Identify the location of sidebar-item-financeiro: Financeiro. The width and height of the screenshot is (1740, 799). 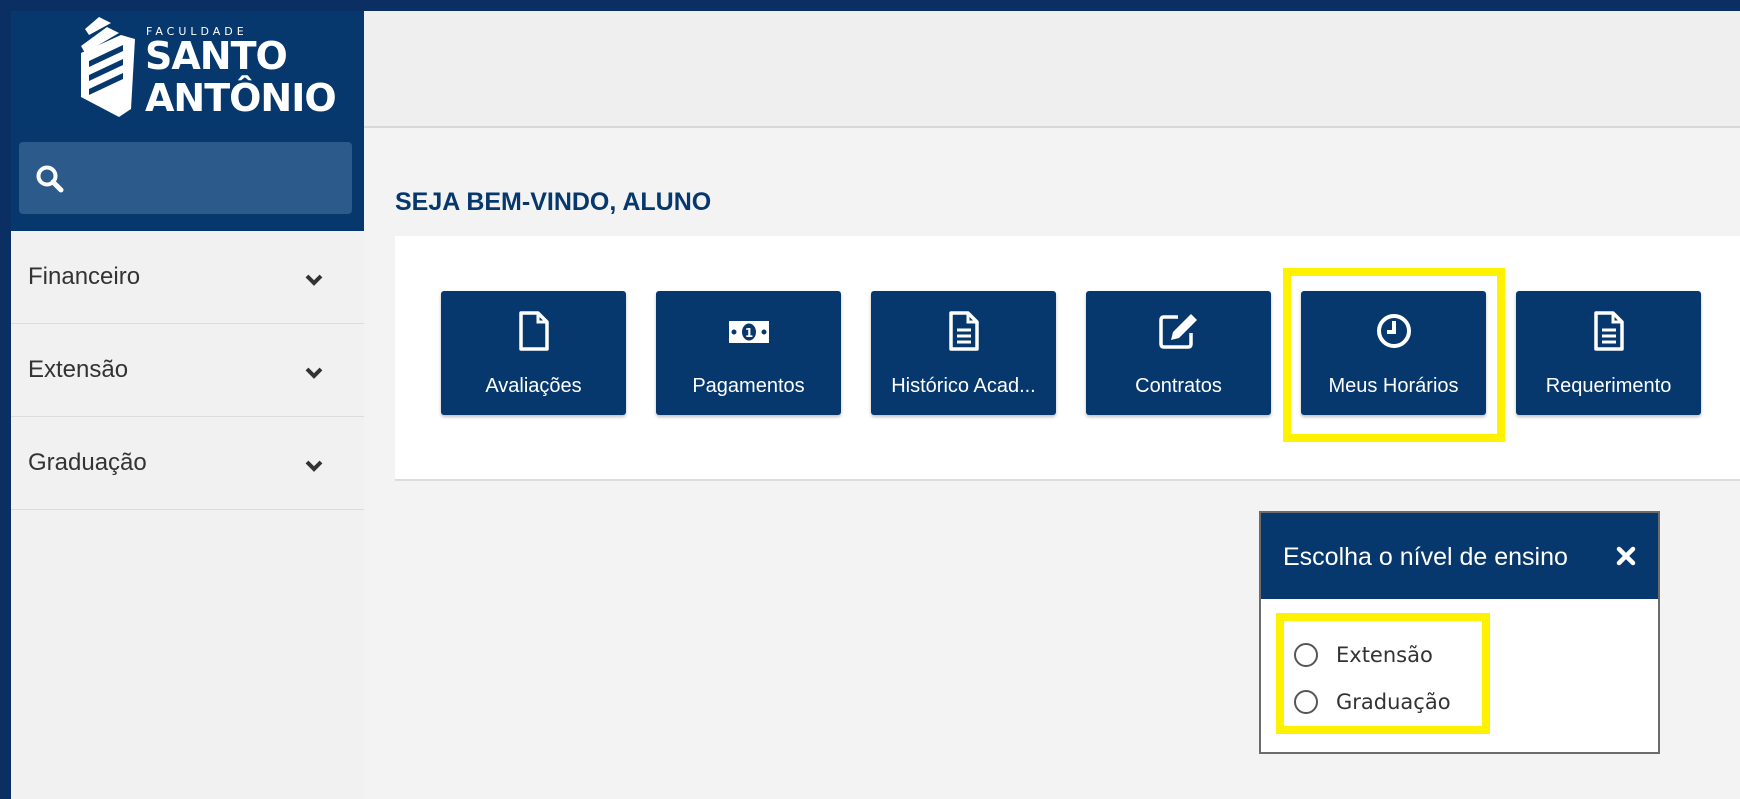
(187, 277).